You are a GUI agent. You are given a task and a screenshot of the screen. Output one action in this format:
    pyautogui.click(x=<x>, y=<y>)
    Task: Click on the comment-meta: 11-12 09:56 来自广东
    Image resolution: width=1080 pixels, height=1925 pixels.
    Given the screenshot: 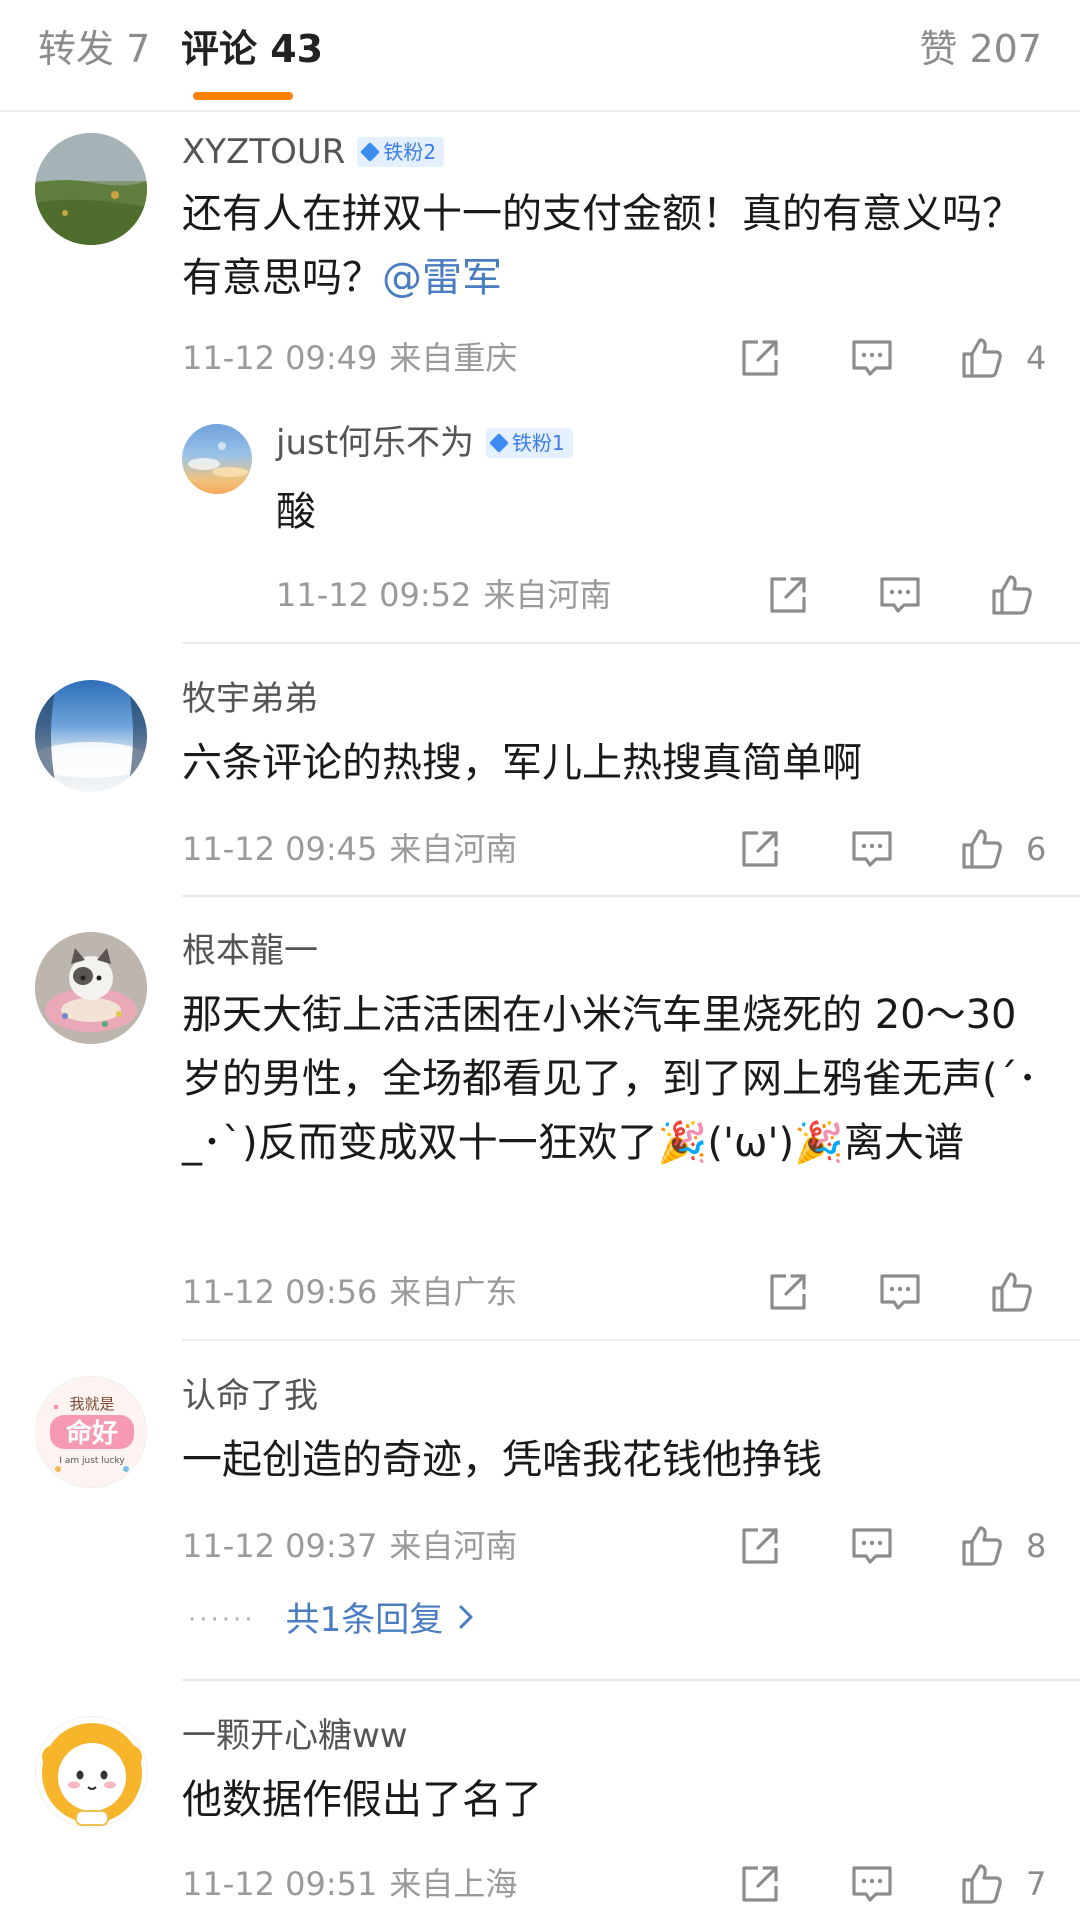 What is the action you would take?
    pyautogui.click(x=349, y=1292)
    